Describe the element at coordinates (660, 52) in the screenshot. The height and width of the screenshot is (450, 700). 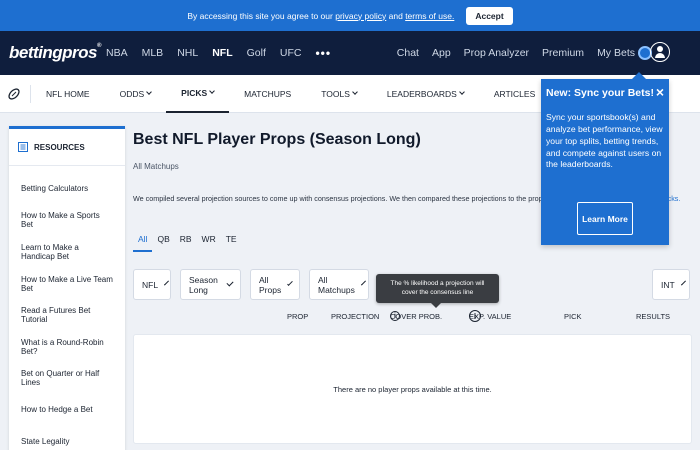
I see `user-avatar-icon` at that location.